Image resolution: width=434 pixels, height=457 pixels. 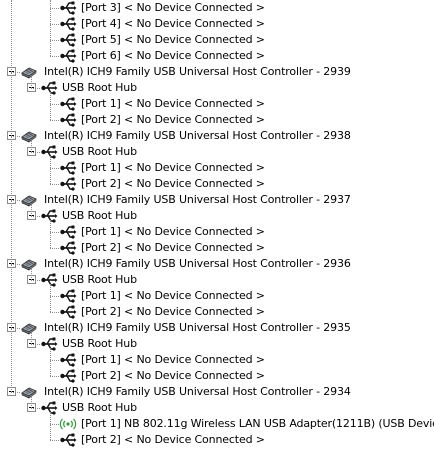 I want to click on port-node: [Port 6] < No Device Connected >, so click(x=217, y=56).